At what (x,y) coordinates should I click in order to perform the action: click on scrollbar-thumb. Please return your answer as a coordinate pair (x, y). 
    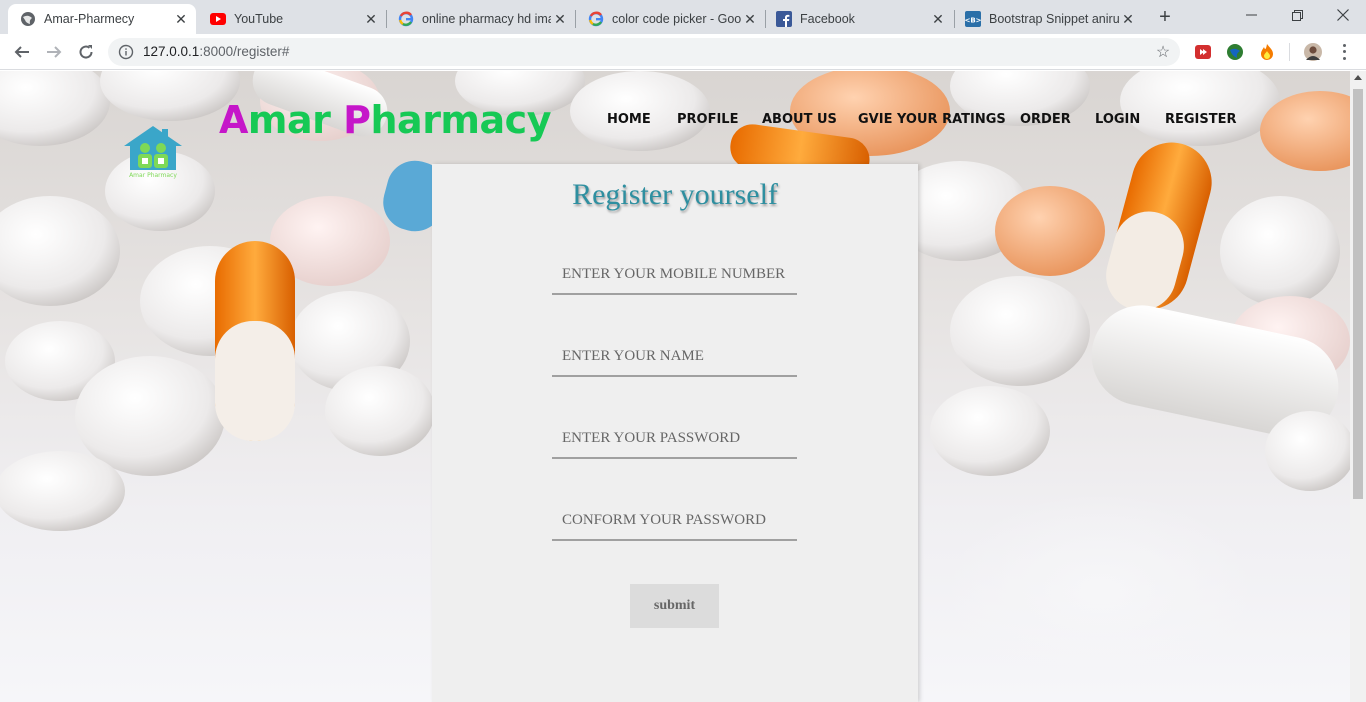
    Looking at the image, I should click on (1358, 294).